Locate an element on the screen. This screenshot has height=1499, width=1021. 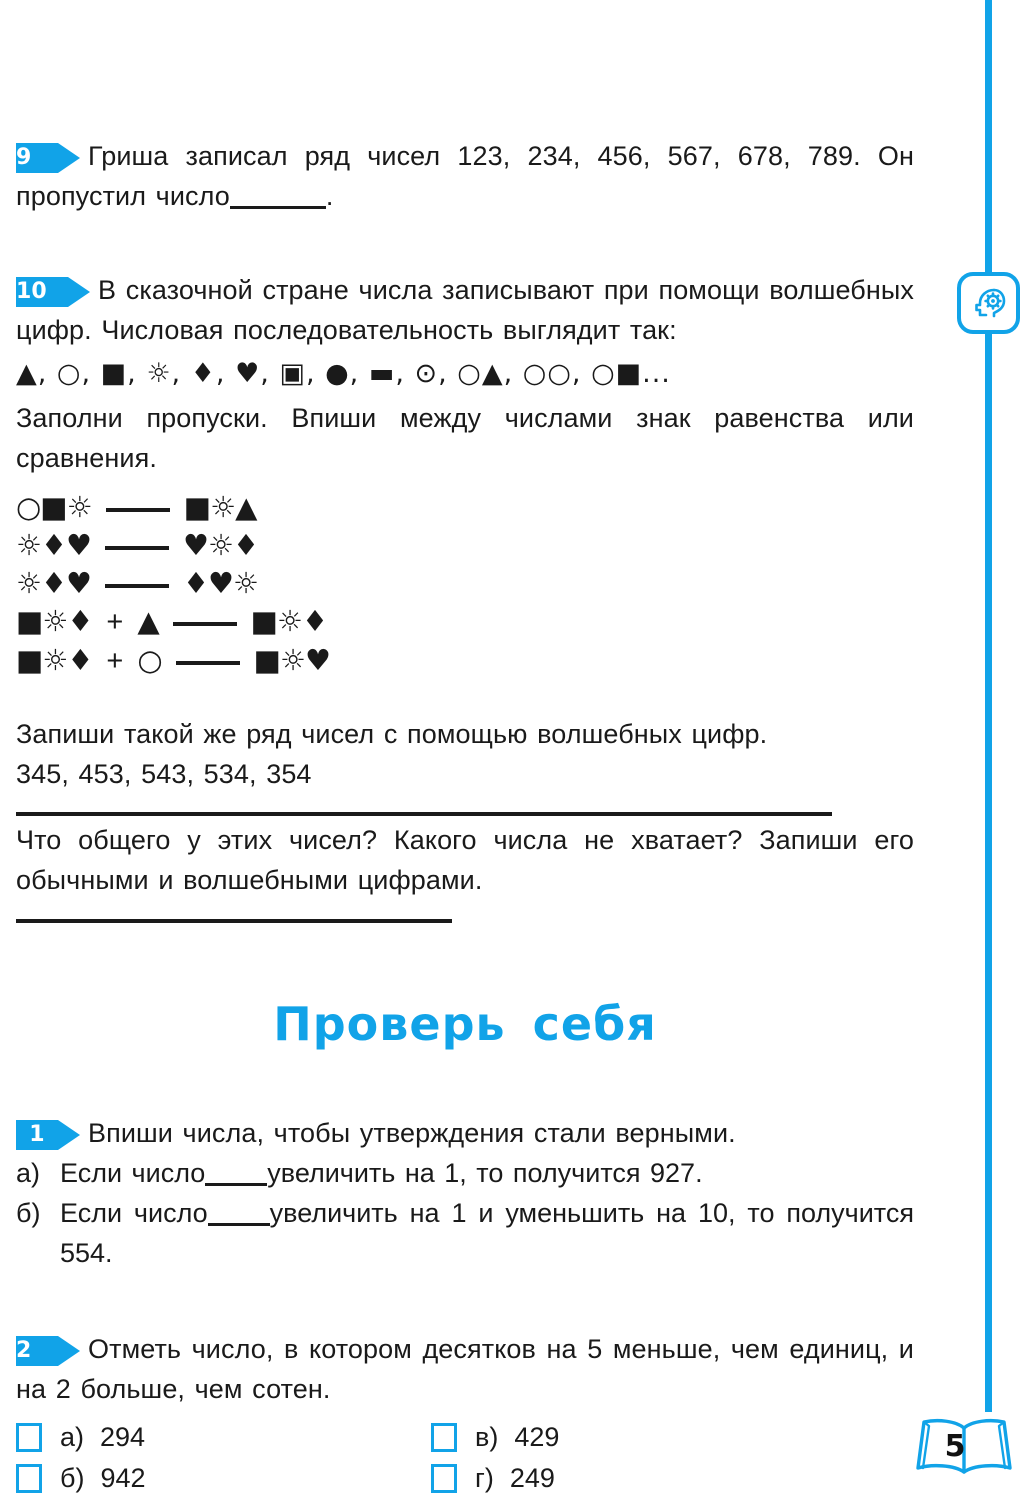
choice-value: 429 is located at coordinates (537, 1437).